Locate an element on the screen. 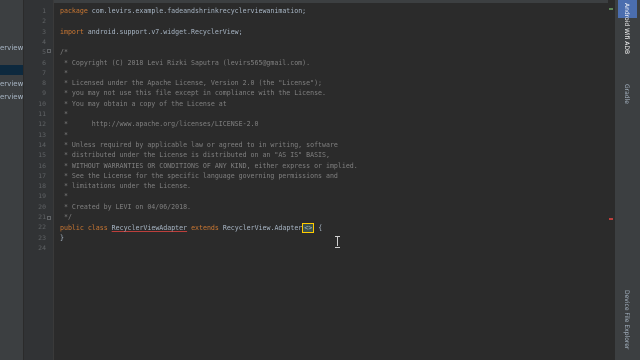  line-number: 9 is located at coordinates (44, 93).